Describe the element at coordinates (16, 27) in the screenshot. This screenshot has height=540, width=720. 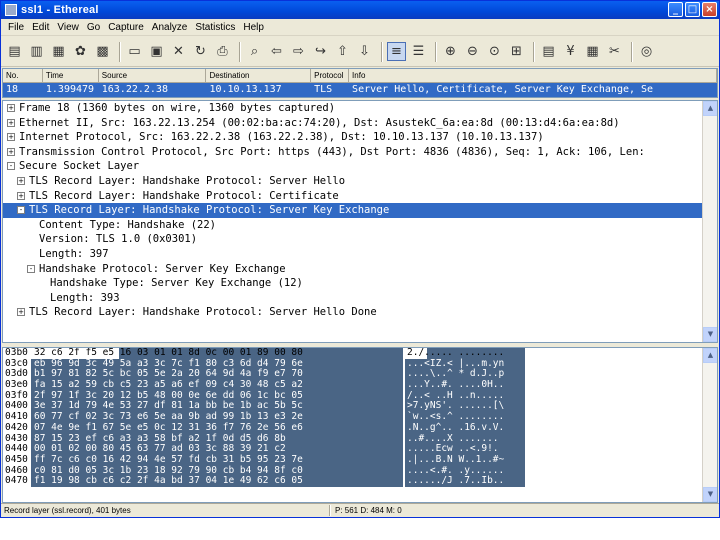
I see `menu-file: File` at that location.